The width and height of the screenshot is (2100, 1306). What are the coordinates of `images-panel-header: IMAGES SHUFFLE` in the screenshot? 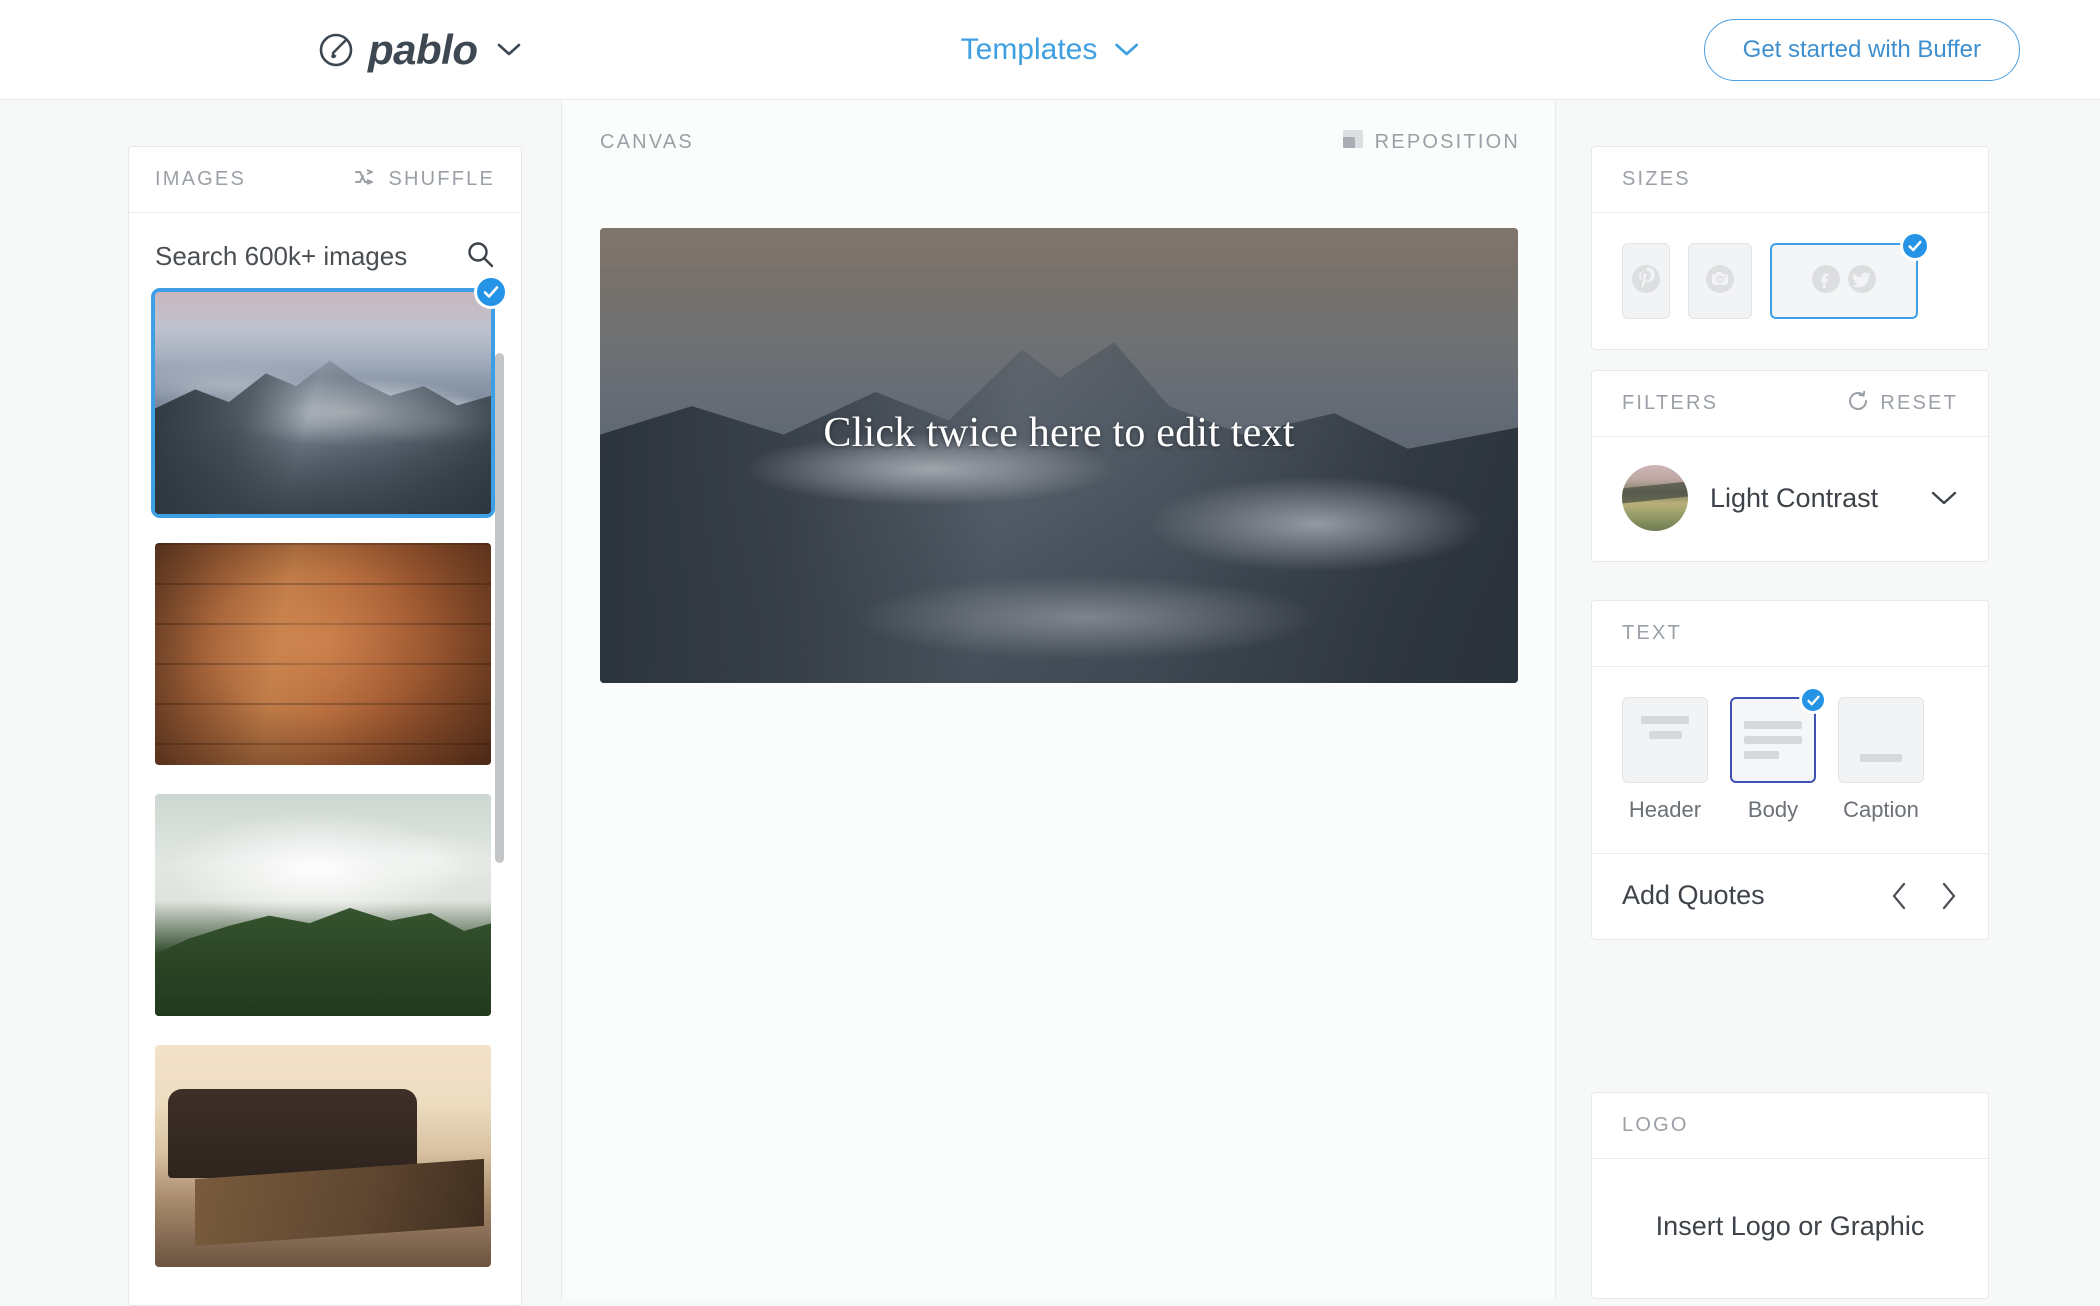 It's located at (325, 180).